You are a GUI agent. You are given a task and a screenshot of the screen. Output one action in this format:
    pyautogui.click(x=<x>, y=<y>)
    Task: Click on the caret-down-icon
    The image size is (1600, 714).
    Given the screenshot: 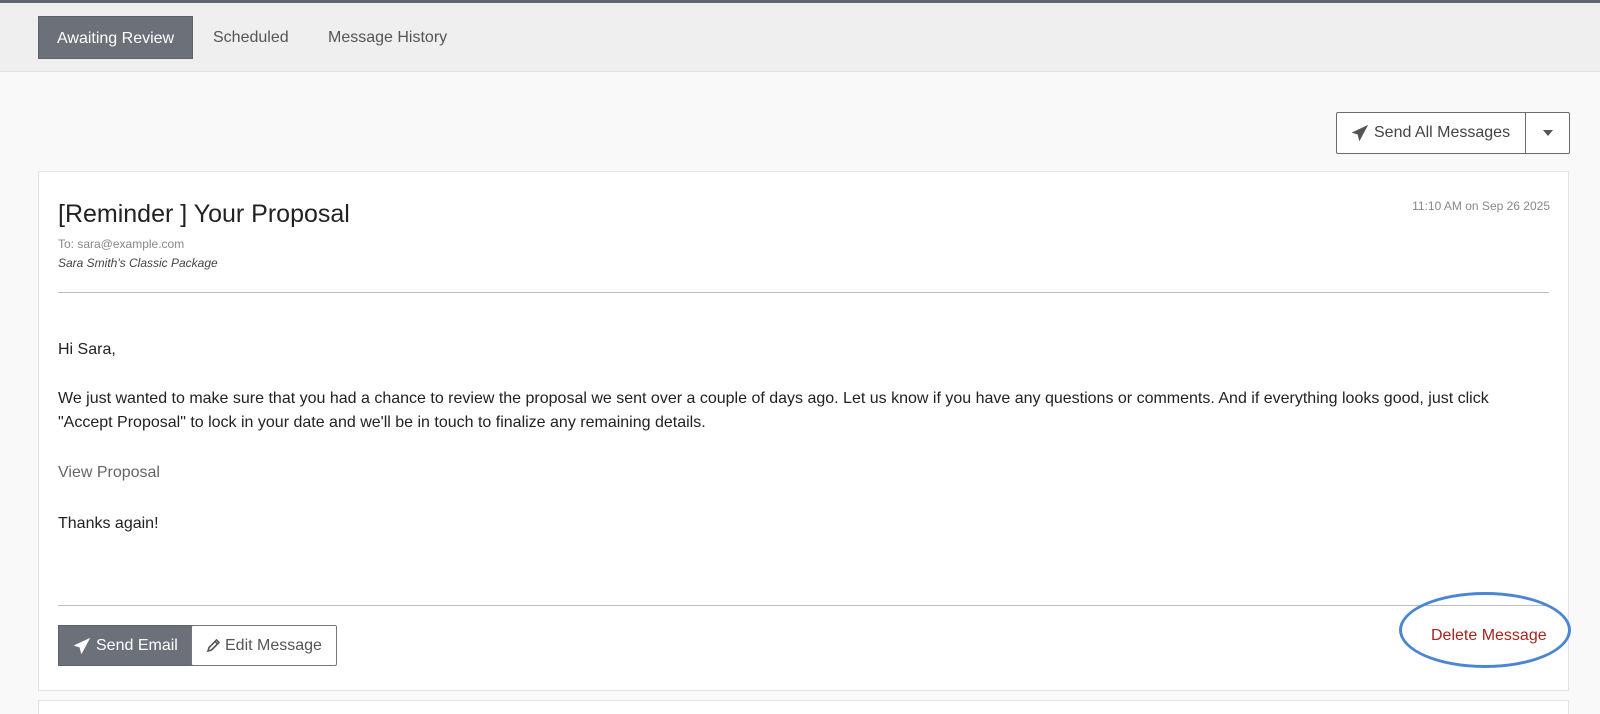 What is the action you would take?
    pyautogui.click(x=1547, y=133)
    